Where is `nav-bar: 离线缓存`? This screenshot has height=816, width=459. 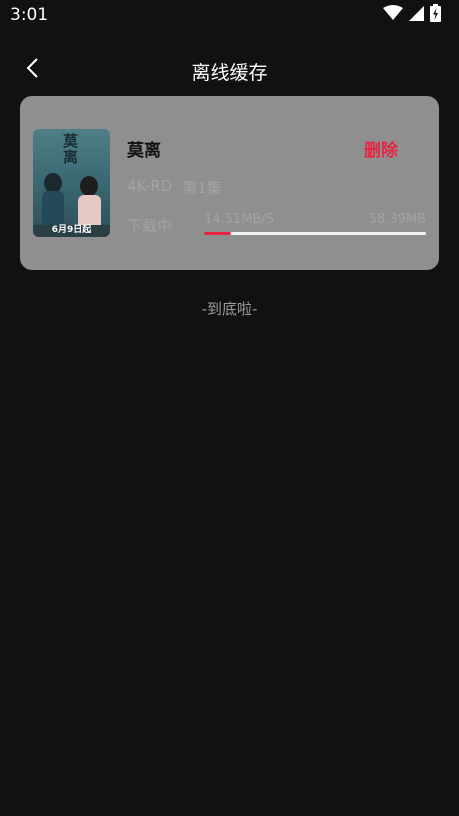
nav-bar: 离线缓存 is located at coordinates (229, 70).